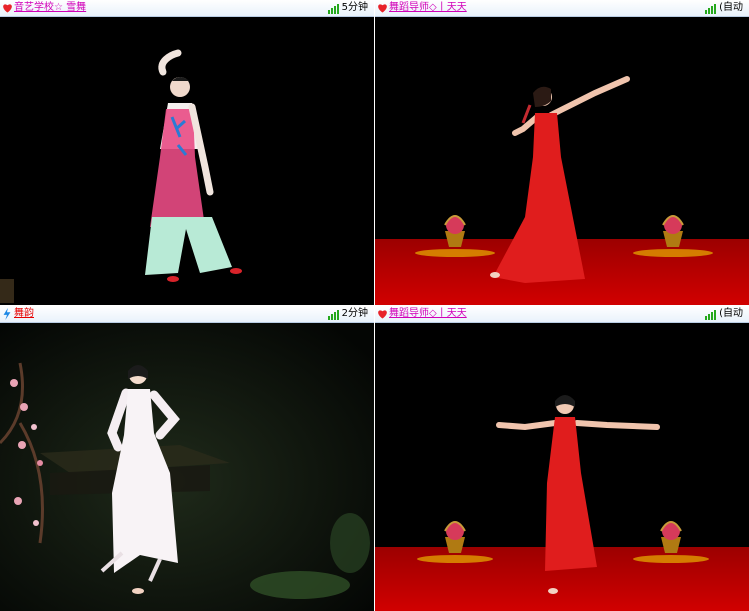 The height and width of the screenshot is (611, 749). What do you see at coordinates (24, 314) in the screenshot?
I see `performer-name-link: 舞韵` at bounding box center [24, 314].